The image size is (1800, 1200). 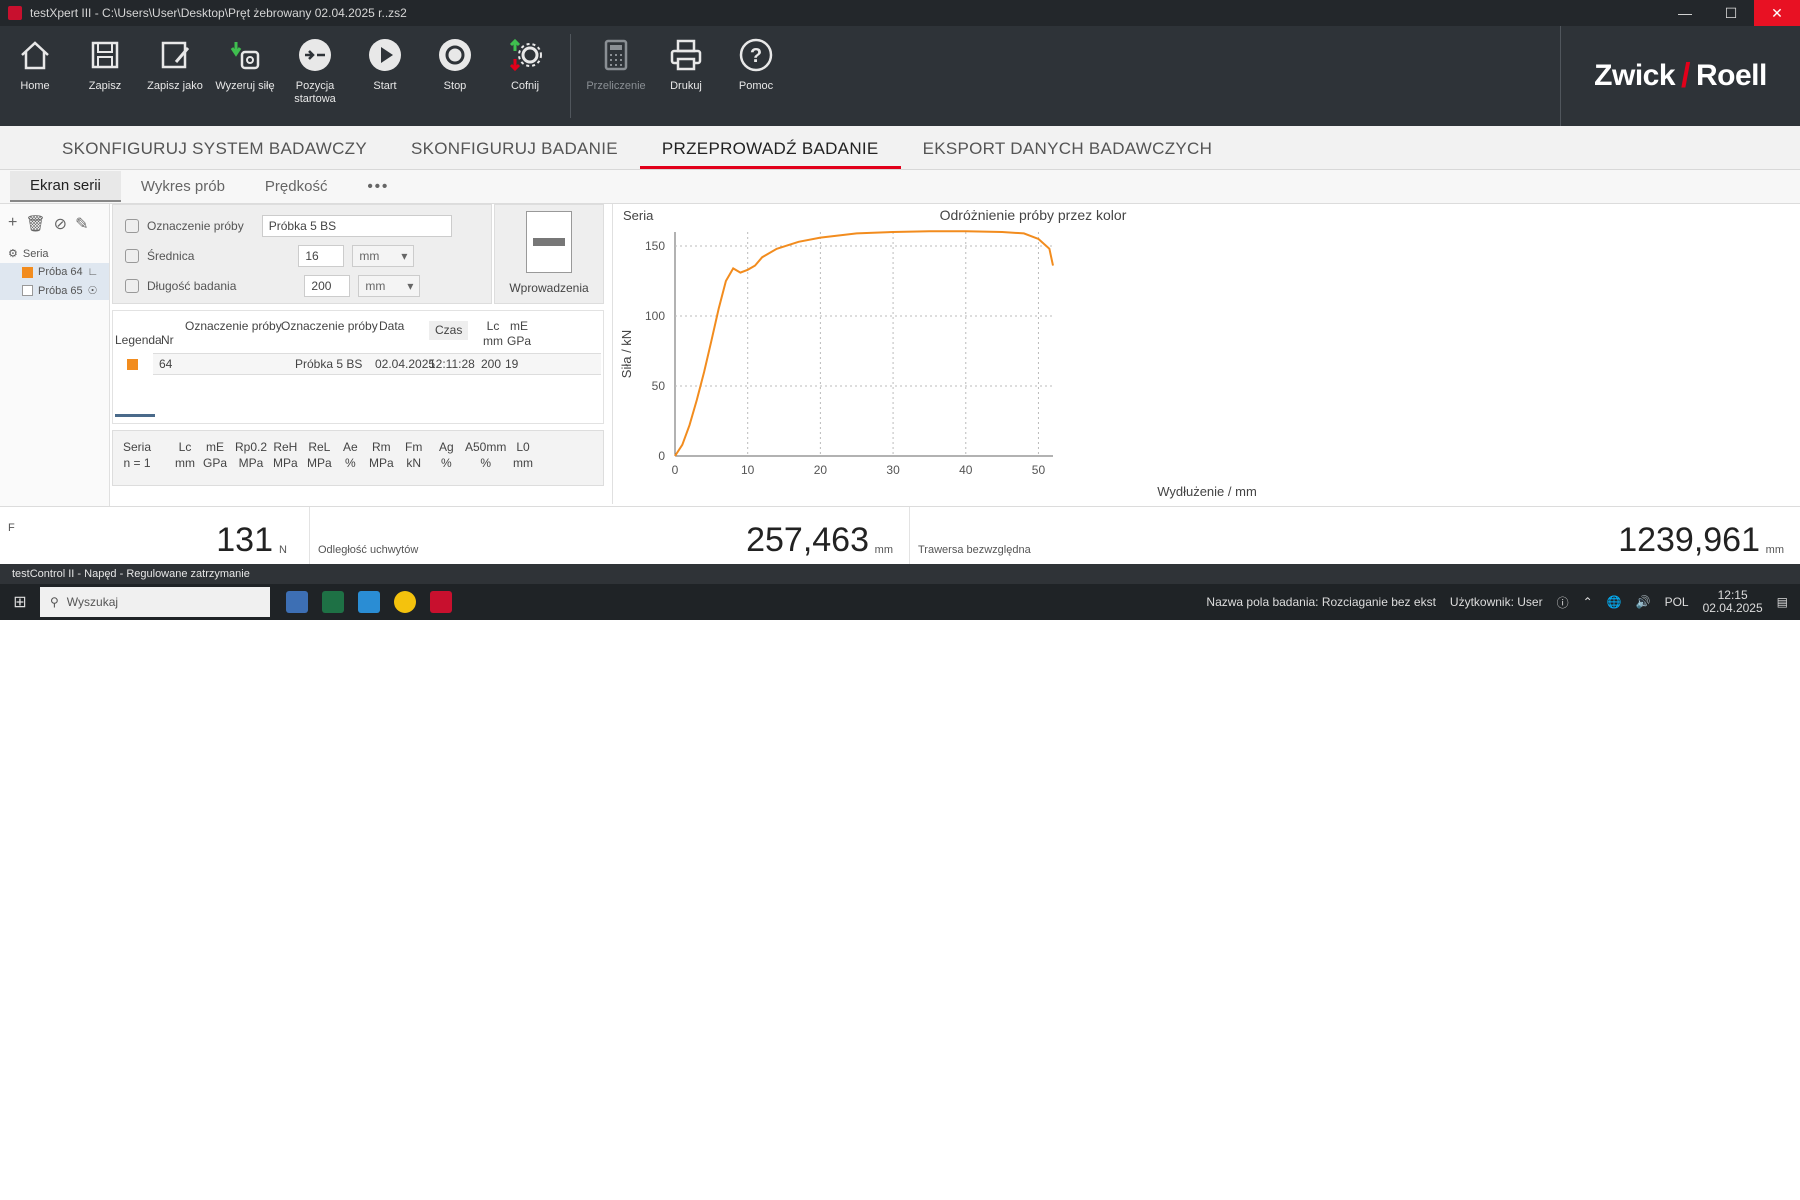 What do you see at coordinates (245, 86) in the screenshot?
I see `zero-force-label: Wyzeruj siłę` at bounding box center [245, 86].